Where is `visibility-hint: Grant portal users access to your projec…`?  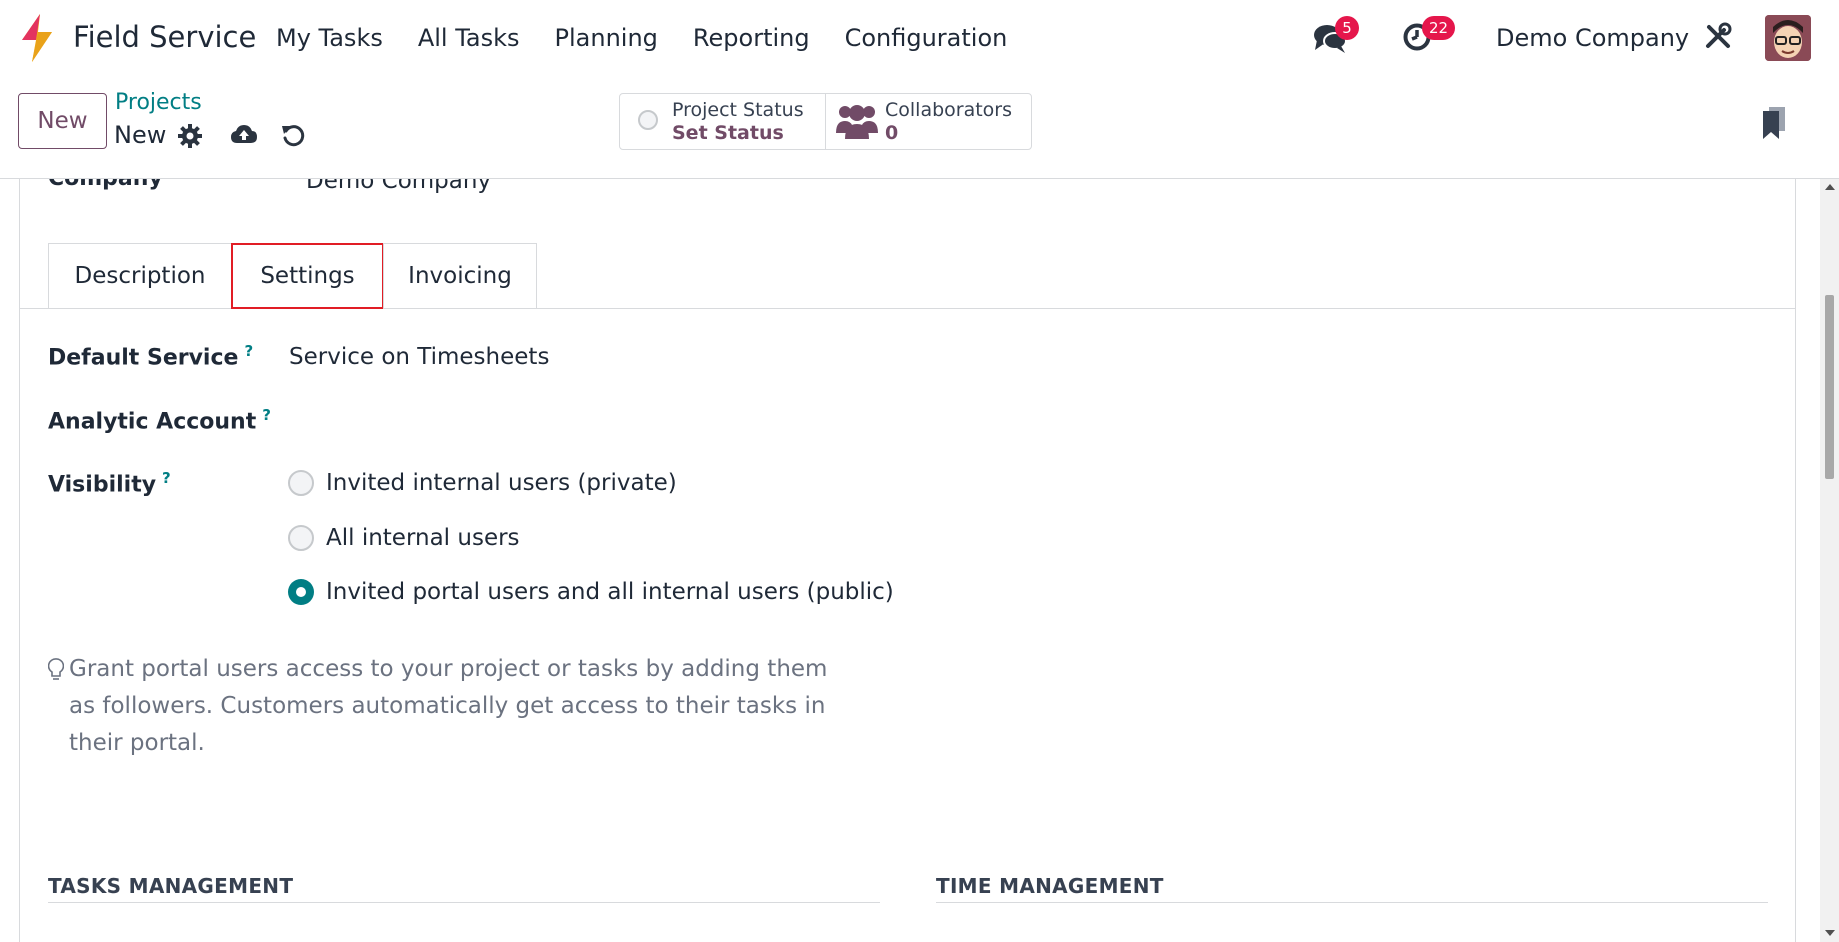 visibility-hint: Grant portal users access to your projec… is located at coordinates (448, 706).